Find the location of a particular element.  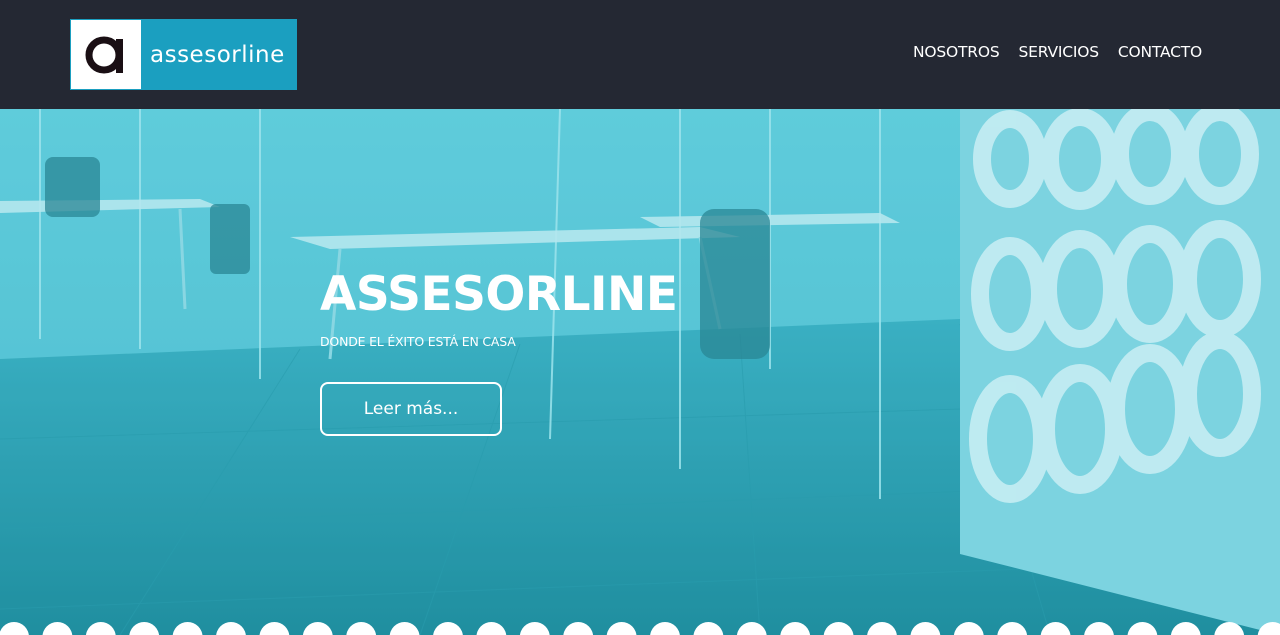

main-nav: NOSOTROS SERVICIOS CONTACTO is located at coordinates (1057, 52).